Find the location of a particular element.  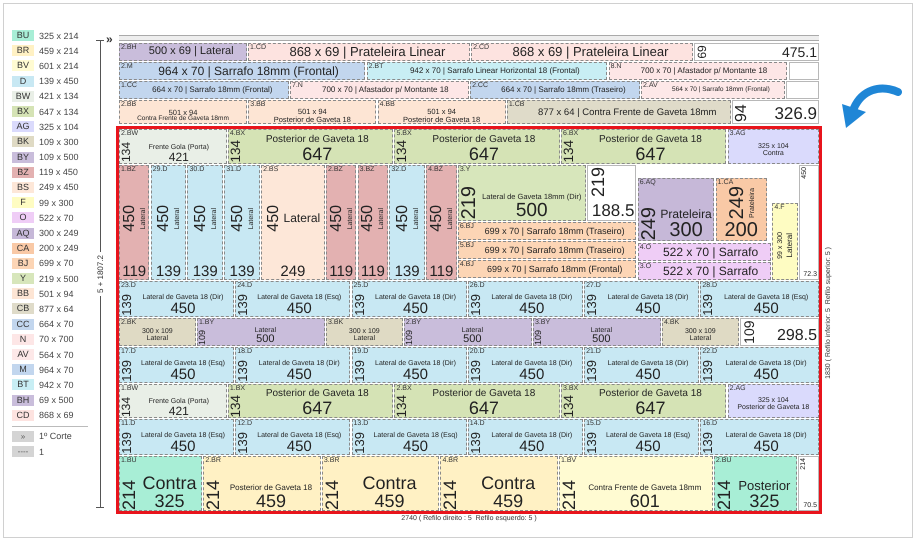

piece-height: 109 is located at coordinates (749, 332).